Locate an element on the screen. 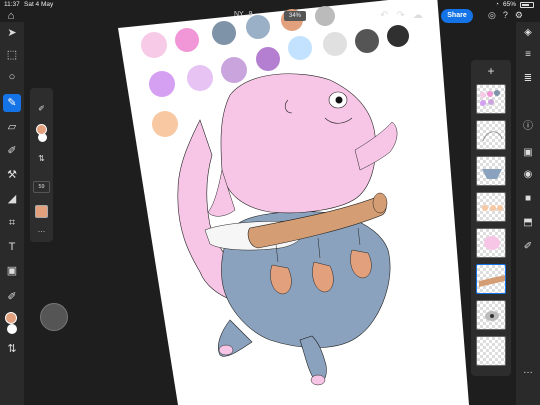 Image resolution: width=540 pixels, height=405 pixels. date: Sat 4 May is located at coordinates (39, 4).